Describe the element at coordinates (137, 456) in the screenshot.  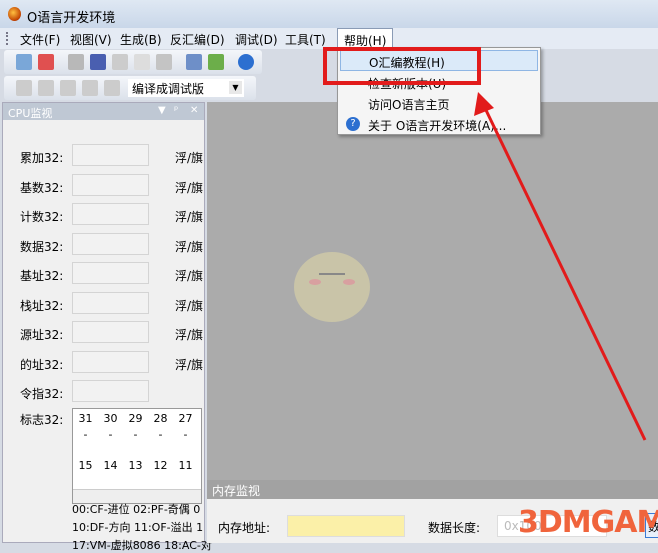
I see `flags-grid: 31 - 15 30 - 14 29 - 13 28 - 12 27 - 11` at that location.